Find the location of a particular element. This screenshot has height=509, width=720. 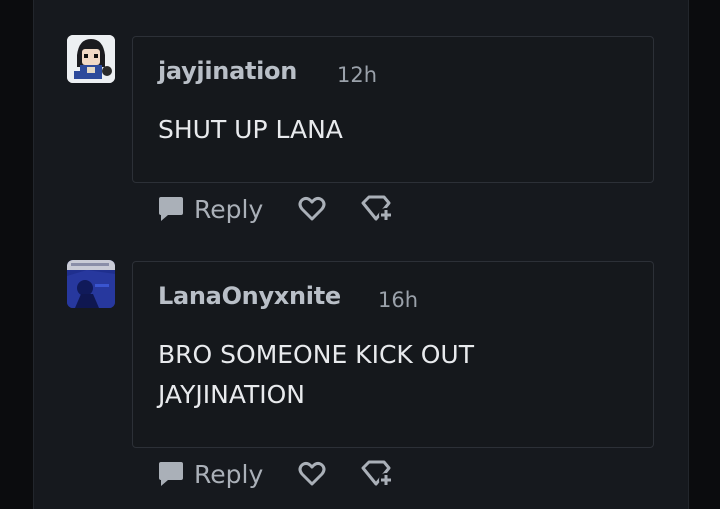

comment-text: SHUT UP LANA is located at coordinates (250, 129).